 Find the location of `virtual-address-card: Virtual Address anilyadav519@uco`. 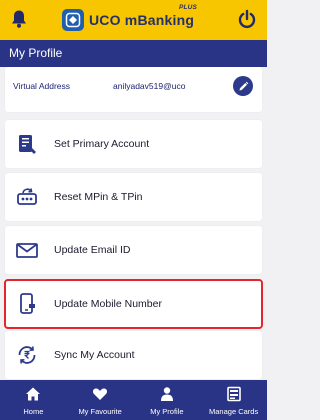

virtual-address-card: Virtual Address anilyadav519@uco is located at coordinates (133, 89).